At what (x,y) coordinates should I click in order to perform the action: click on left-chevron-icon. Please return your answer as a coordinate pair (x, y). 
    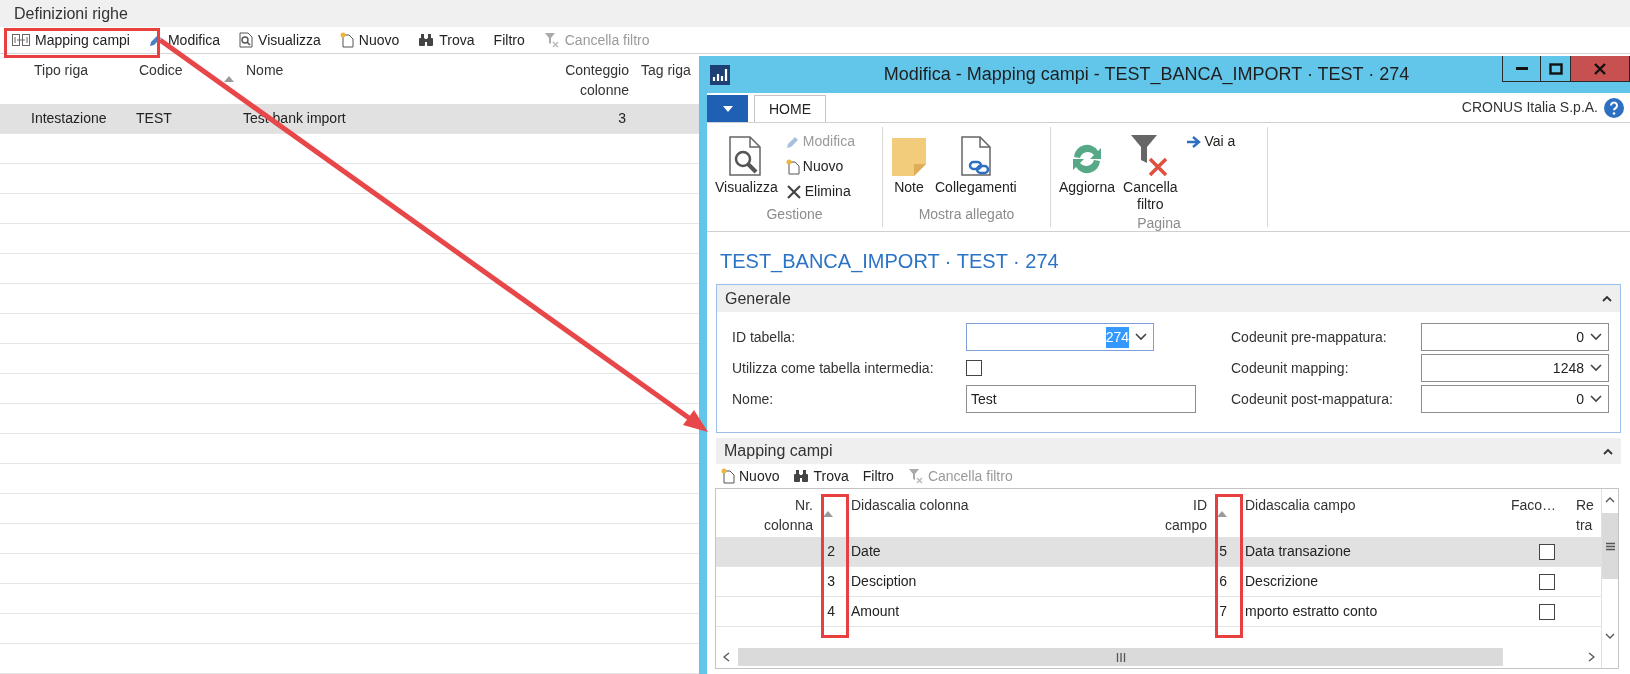
    Looking at the image, I should click on (726, 657).